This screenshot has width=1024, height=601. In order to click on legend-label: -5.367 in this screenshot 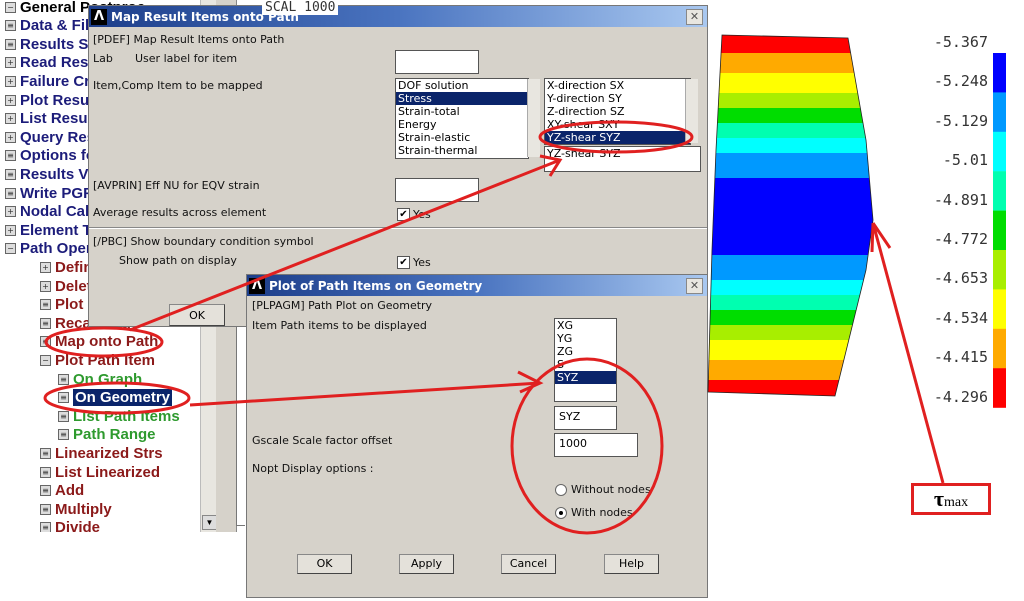, I will do `click(960, 42)`.